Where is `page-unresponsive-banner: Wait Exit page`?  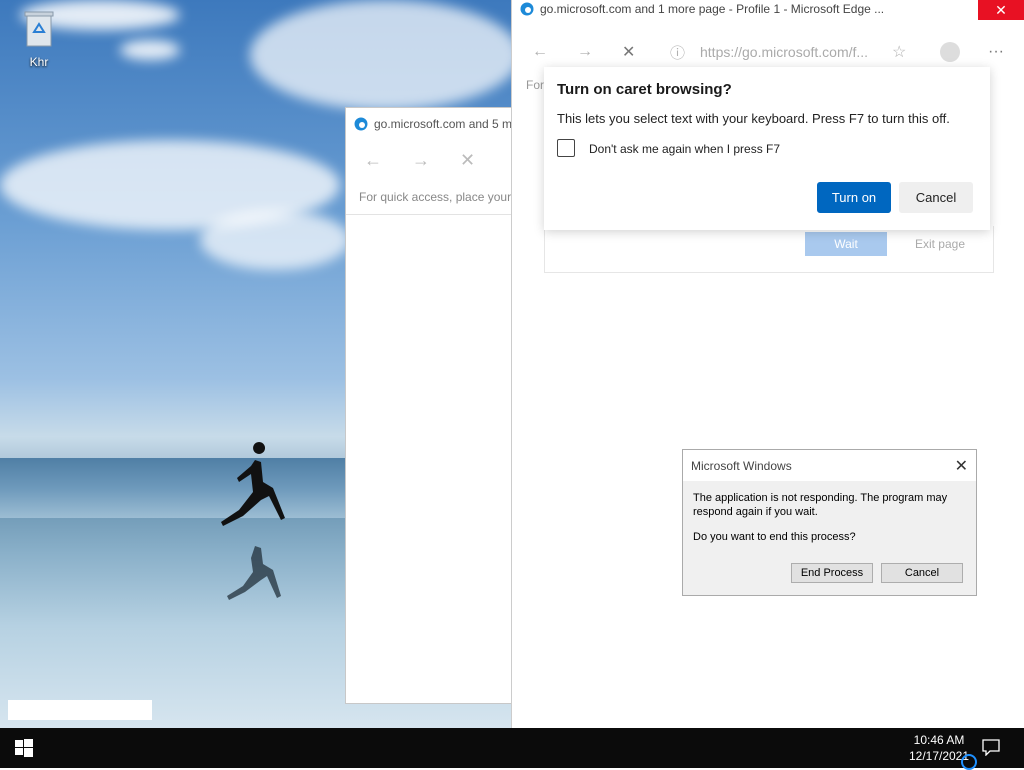
page-unresponsive-banner: Wait Exit page is located at coordinates (769, 249).